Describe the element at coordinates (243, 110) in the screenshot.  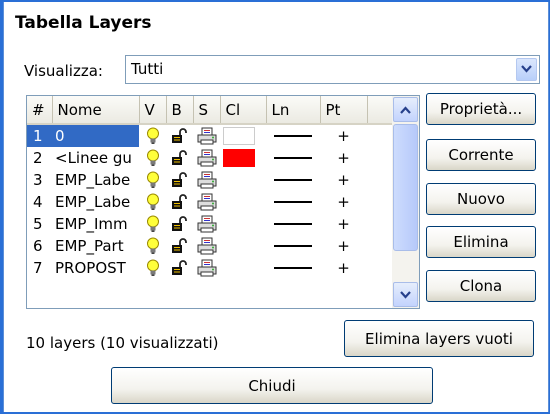
I see `column-header-color: Cl` at that location.